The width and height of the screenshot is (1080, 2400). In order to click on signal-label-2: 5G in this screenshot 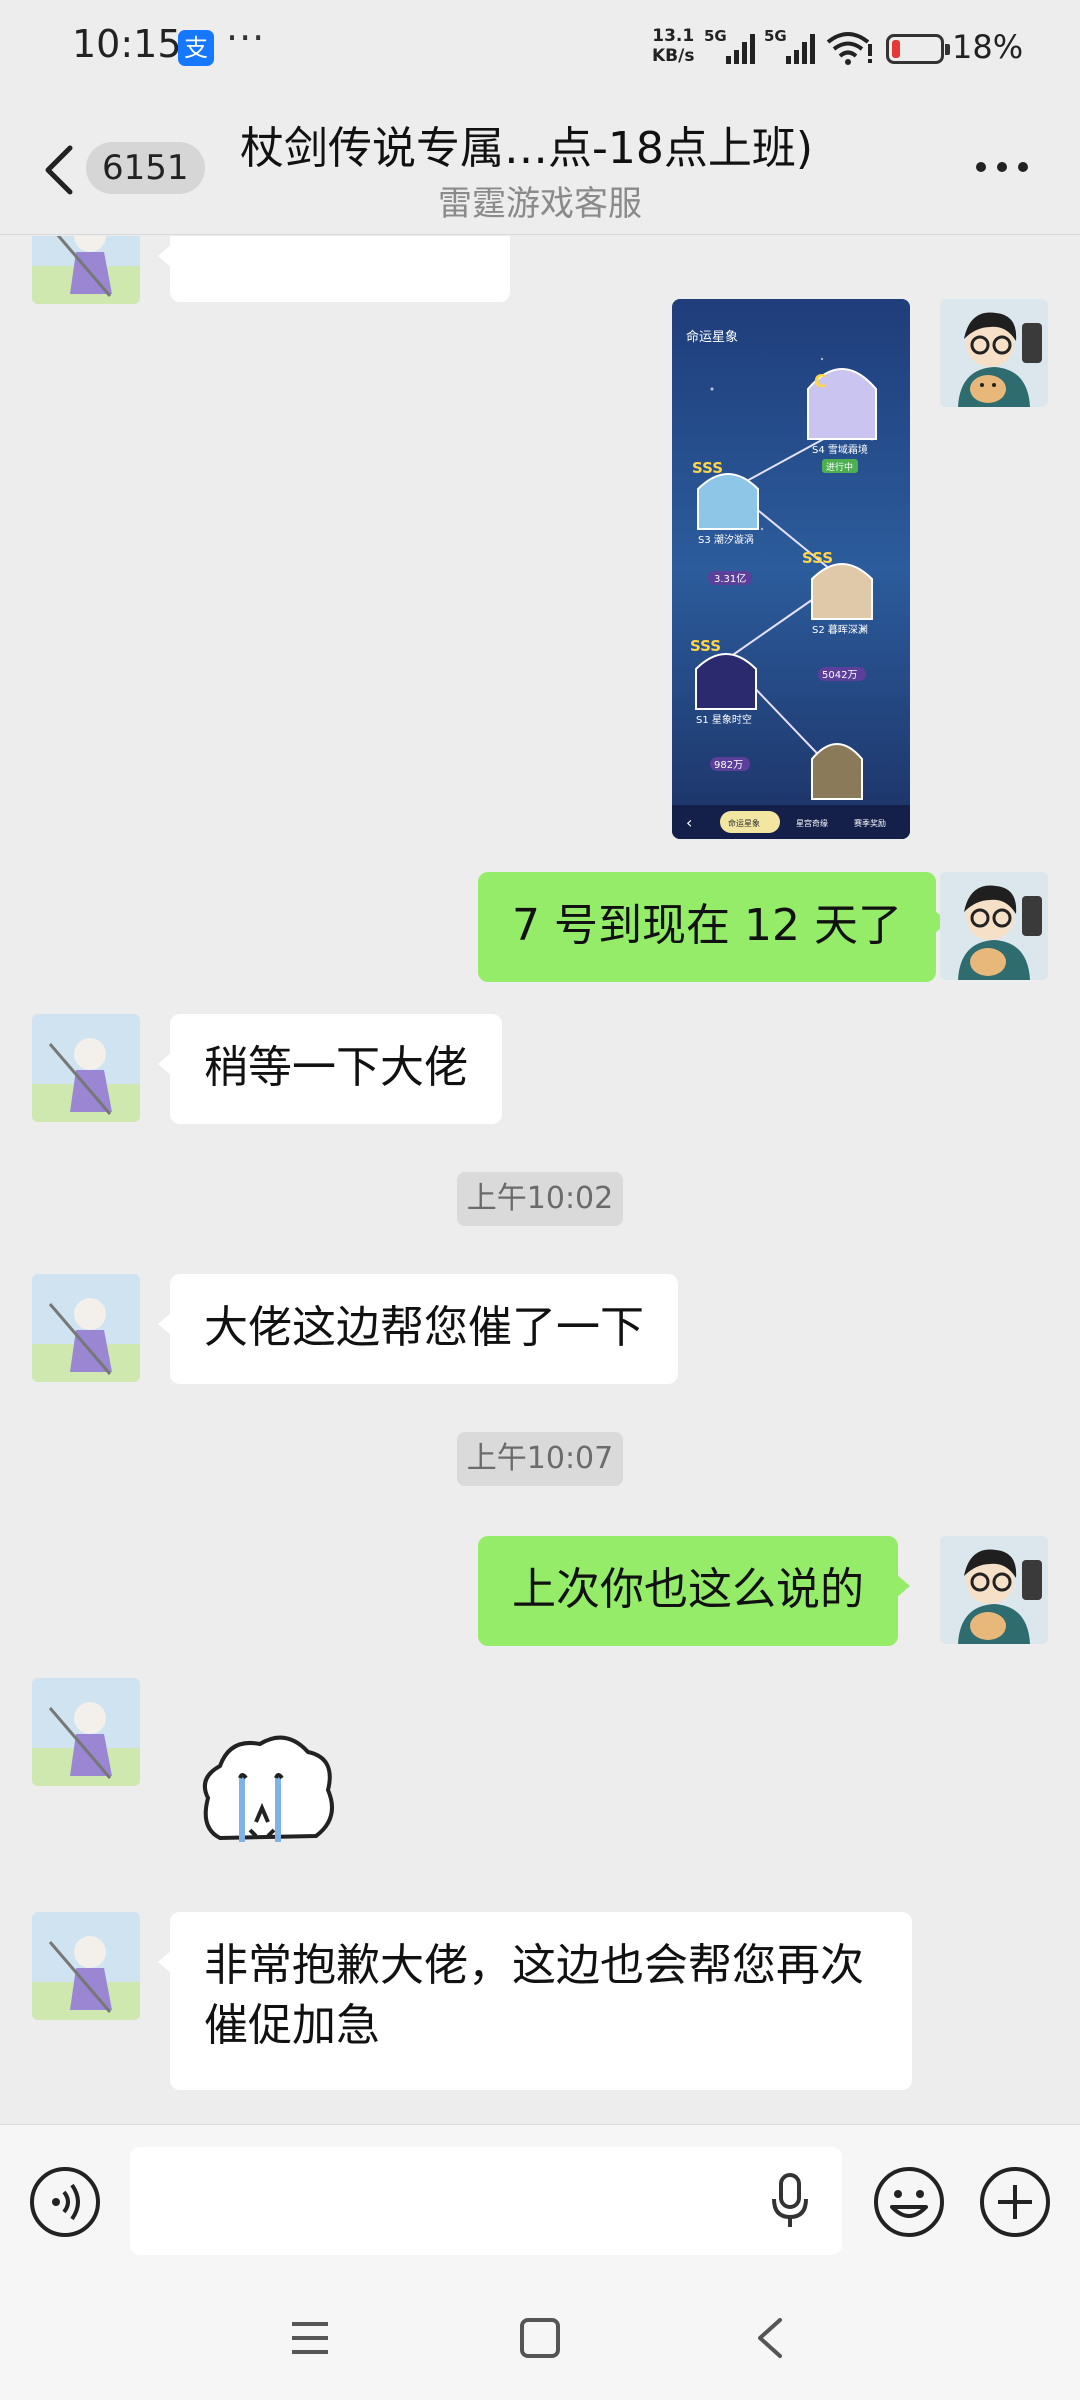, I will do `click(775, 36)`.